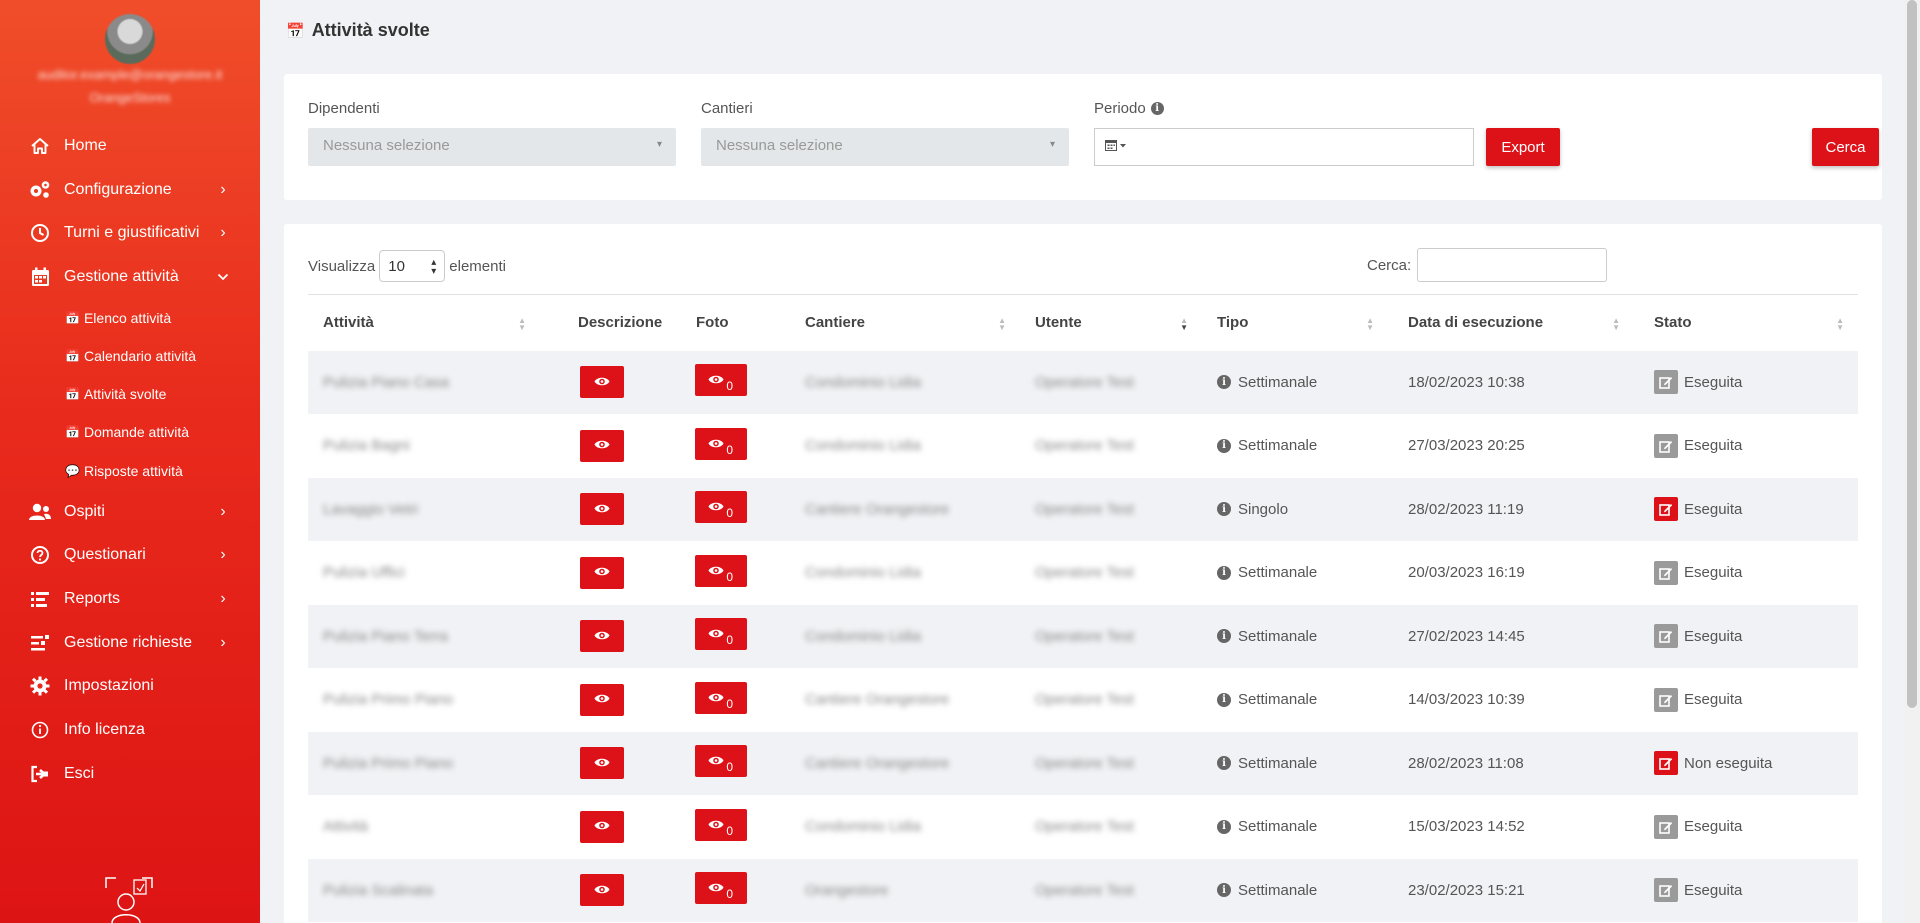 This screenshot has height=923, width=1920. Describe the element at coordinates (130, 774) in the screenshot. I see `sidebar-item-esci: Esci` at that location.